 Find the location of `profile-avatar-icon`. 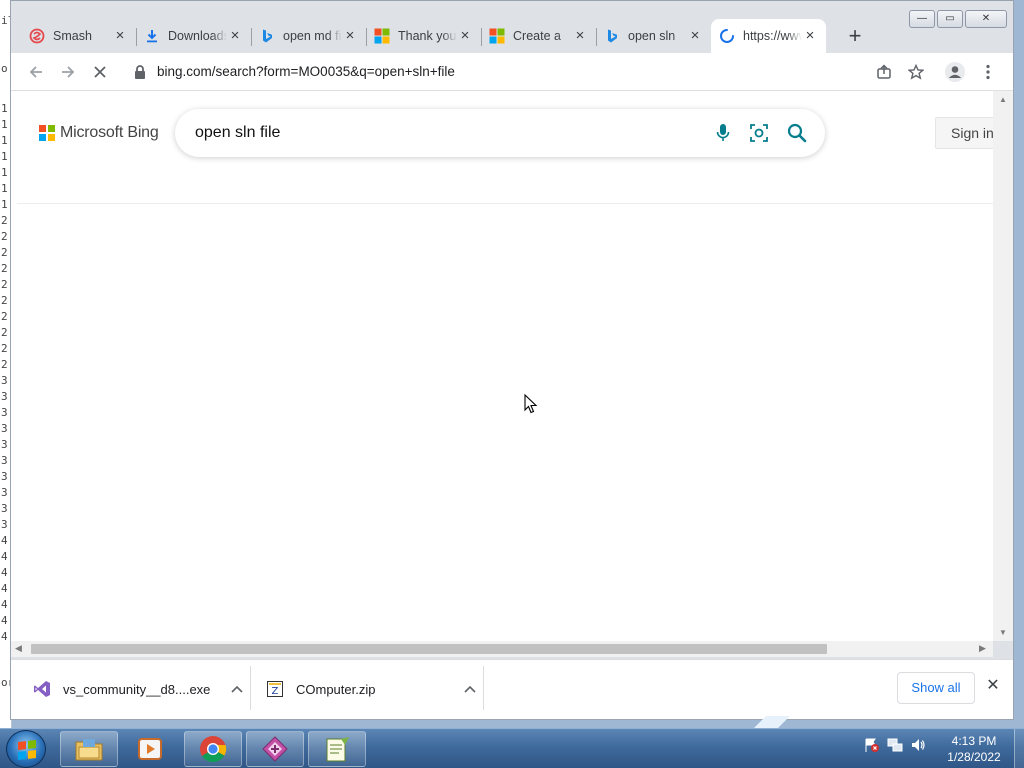

profile-avatar-icon is located at coordinates (955, 72).